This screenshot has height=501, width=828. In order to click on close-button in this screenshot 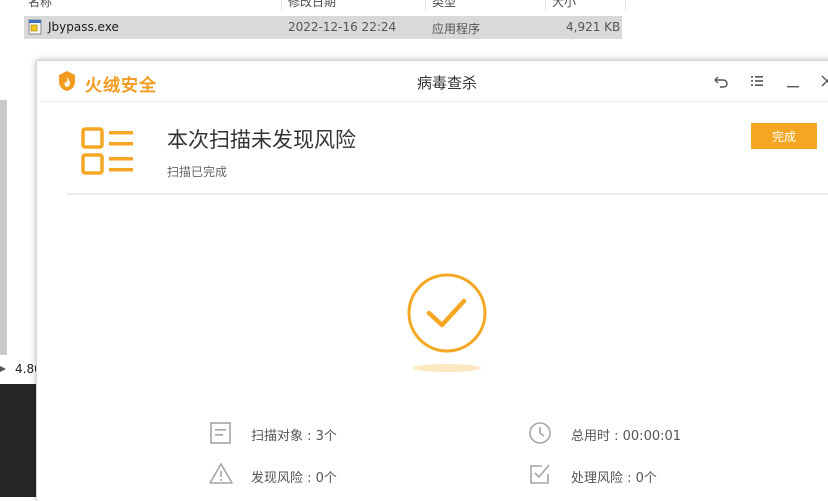, I will do `click(822, 81)`.